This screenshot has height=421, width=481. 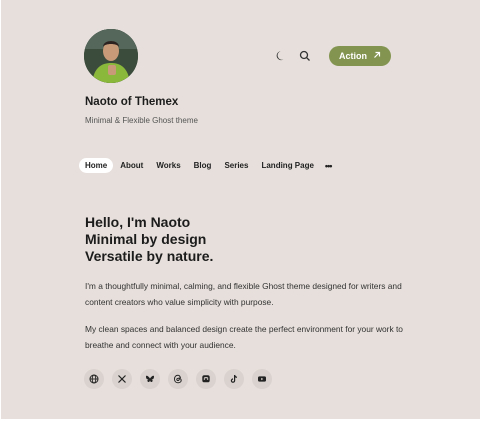 I want to click on social-links, so click(x=182, y=379).